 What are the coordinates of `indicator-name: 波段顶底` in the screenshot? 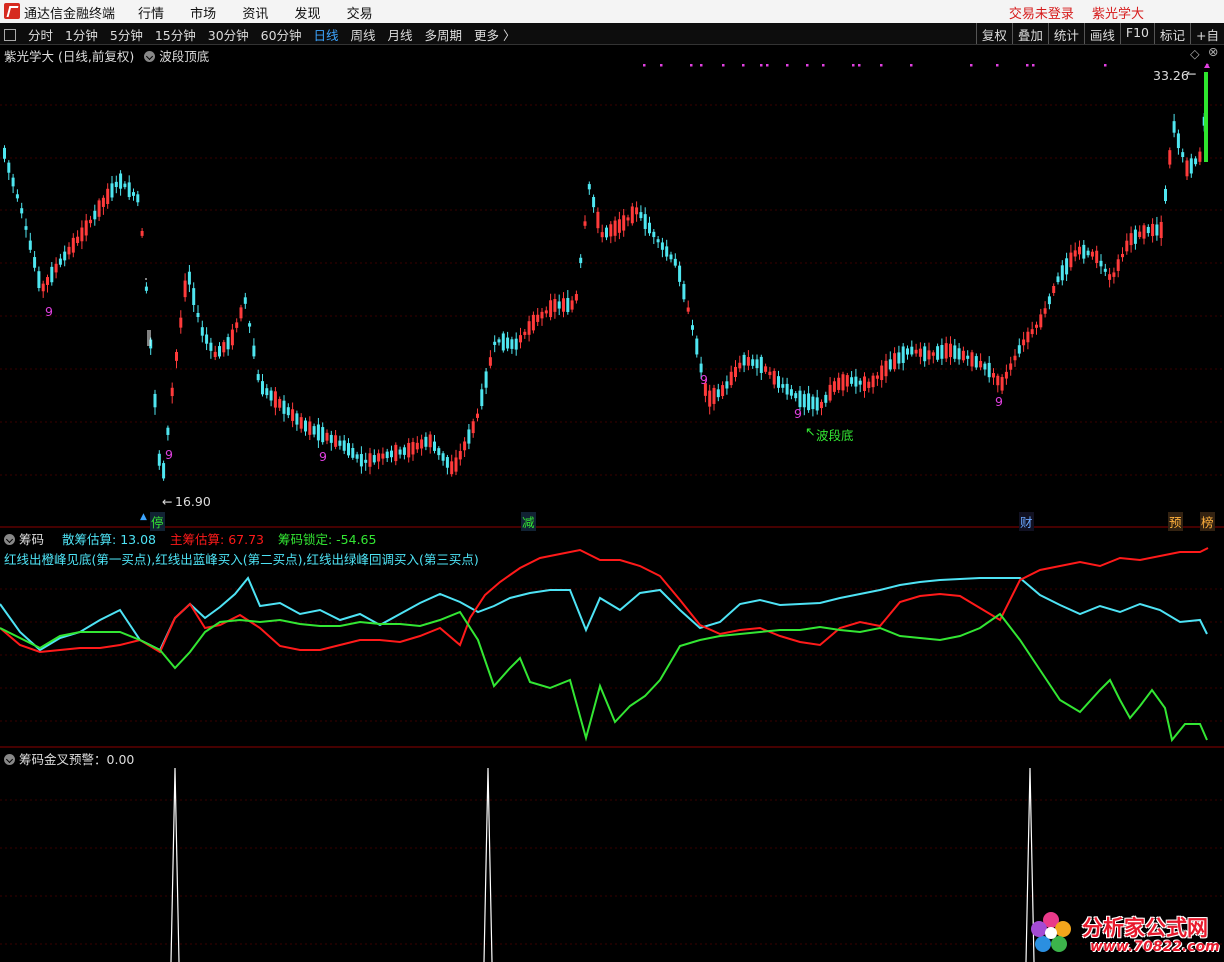 It's located at (184, 56).